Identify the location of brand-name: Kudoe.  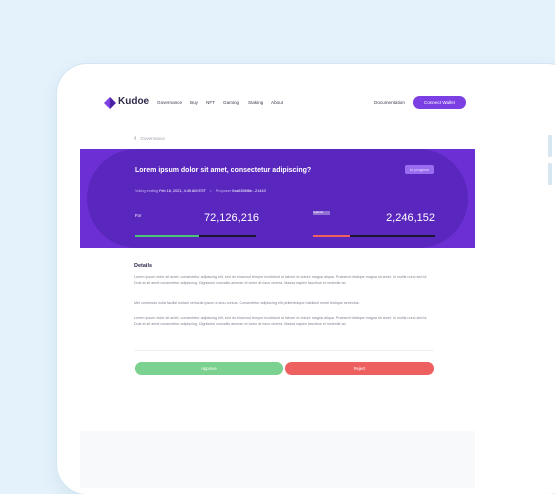
(133, 101).